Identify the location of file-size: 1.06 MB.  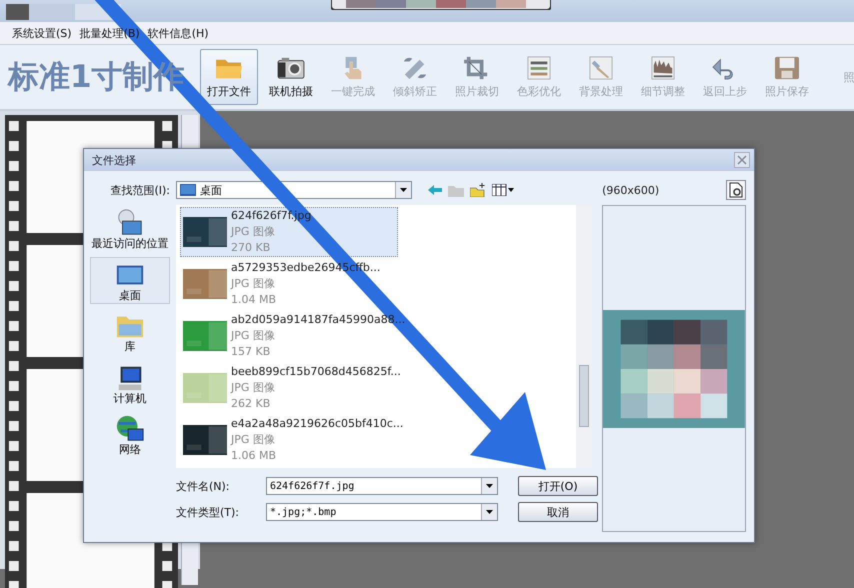
(254, 456).